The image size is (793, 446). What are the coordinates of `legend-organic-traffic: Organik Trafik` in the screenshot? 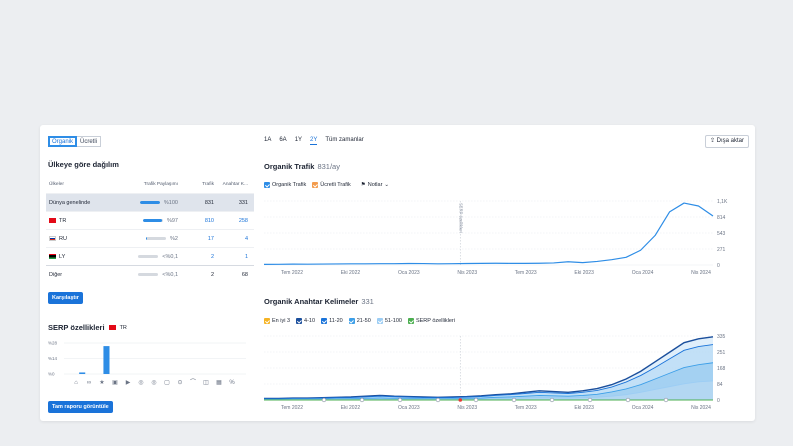 It's located at (285, 185).